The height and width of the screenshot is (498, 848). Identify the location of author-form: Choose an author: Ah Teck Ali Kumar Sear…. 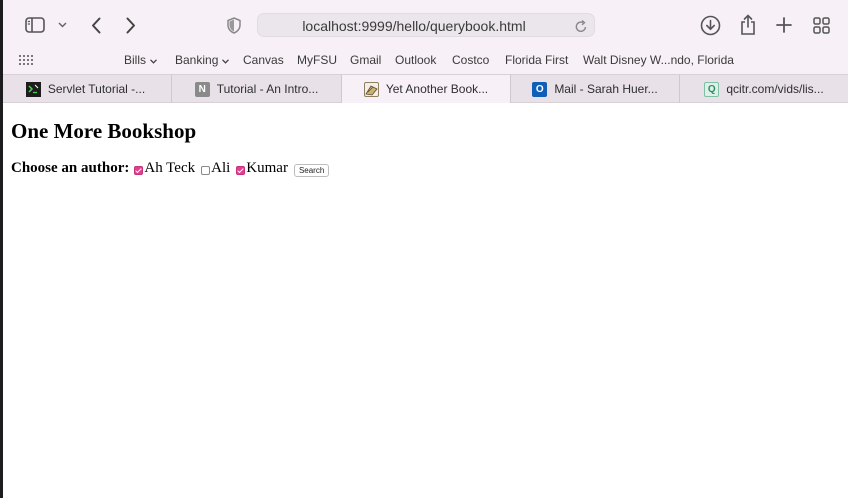
(170, 168).